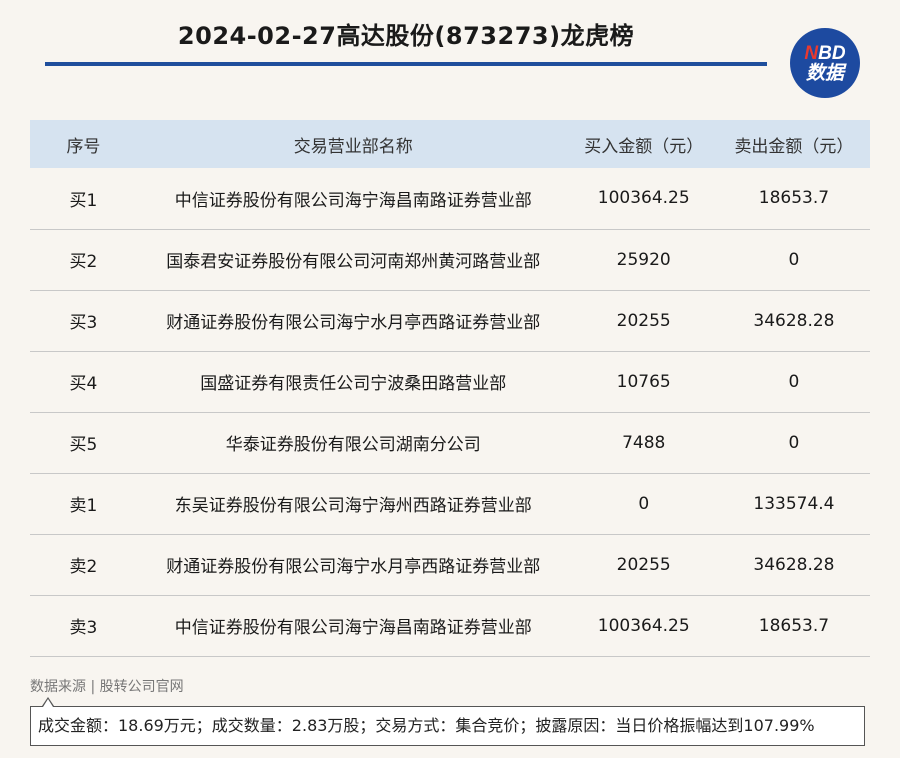  What do you see at coordinates (406, 36) in the screenshot?
I see `page-title: 2024-02-27高达股份(873273)龙虎榜` at bounding box center [406, 36].